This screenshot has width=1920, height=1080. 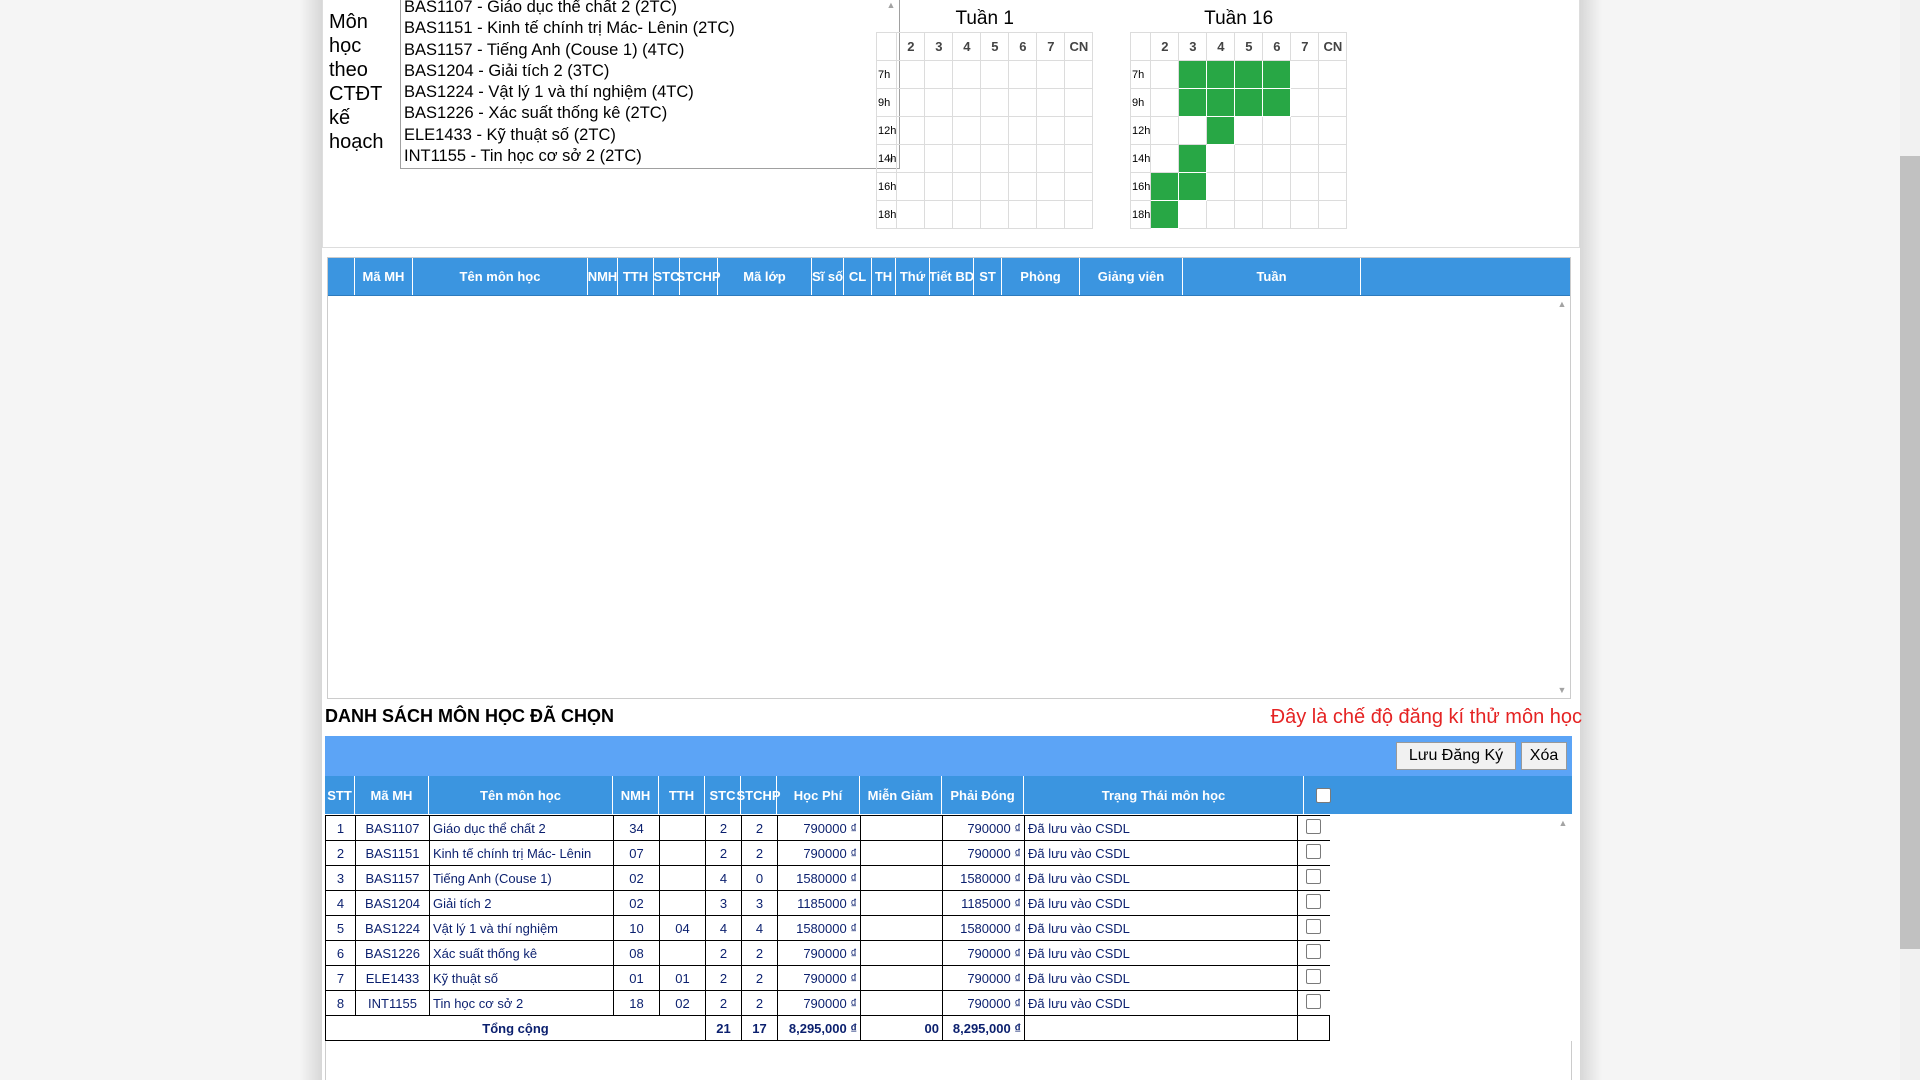 I want to click on cell-stchp: 2, so click(x=759, y=978).